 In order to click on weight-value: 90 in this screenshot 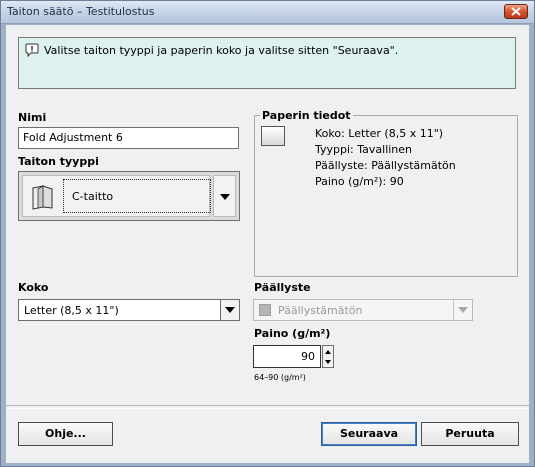, I will do `click(308, 356)`.